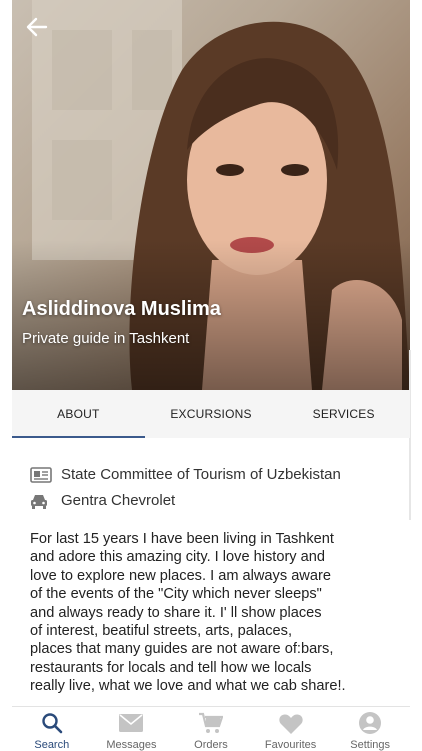 This screenshot has width=422, height=751. What do you see at coordinates (370, 745) in the screenshot?
I see `nav-label: Settings` at bounding box center [370, 745].